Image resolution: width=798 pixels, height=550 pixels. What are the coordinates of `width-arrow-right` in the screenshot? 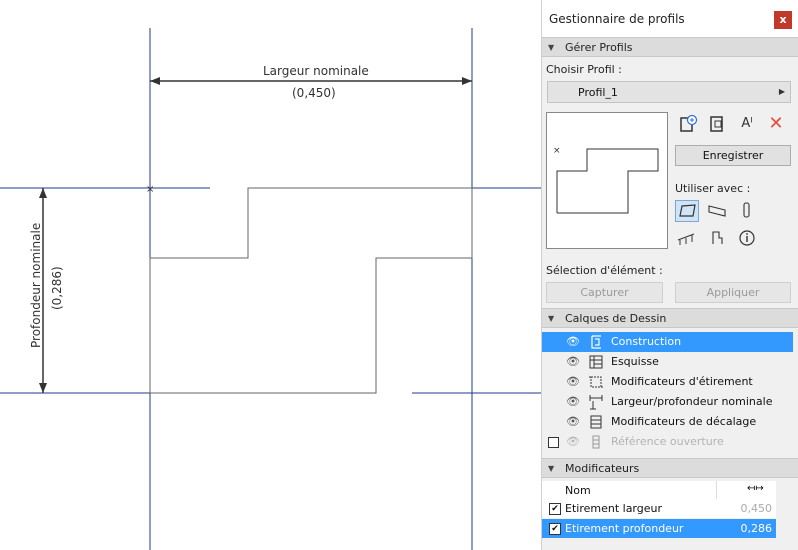 It's located at (467, 81).